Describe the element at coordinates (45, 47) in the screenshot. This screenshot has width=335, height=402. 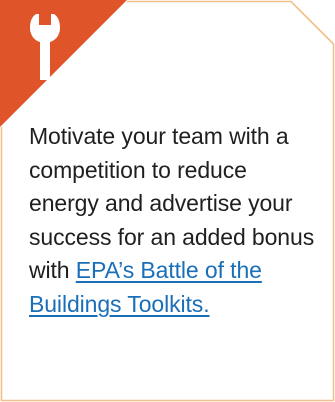
I see `wrench-icon` at that location.